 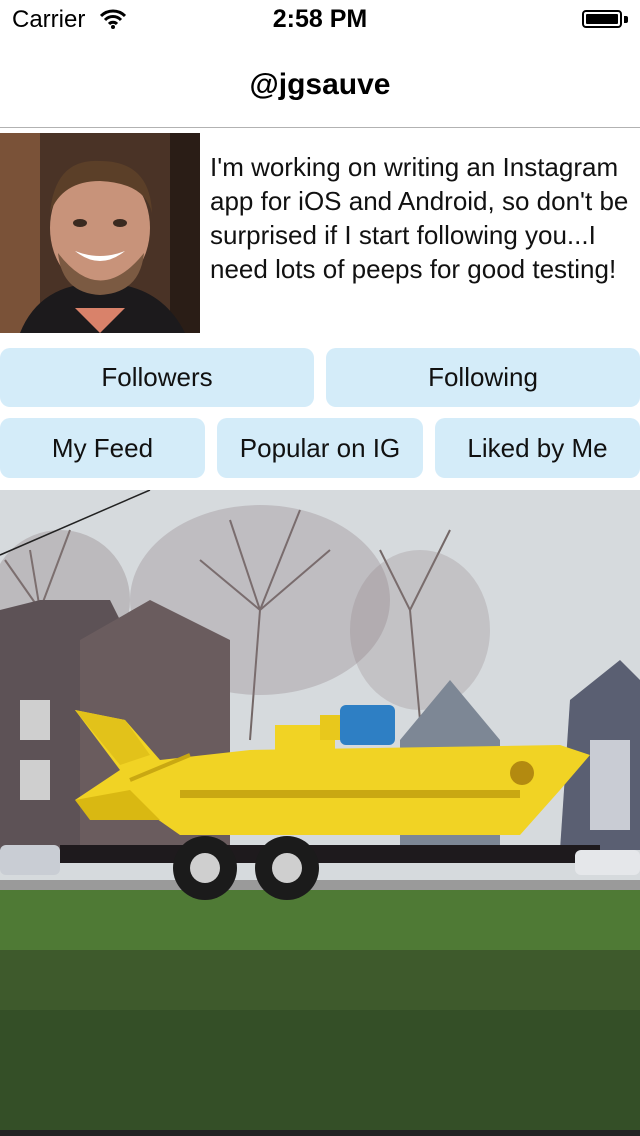 I want to click on page-title: @jgsauve, so click(x=320, y=84).